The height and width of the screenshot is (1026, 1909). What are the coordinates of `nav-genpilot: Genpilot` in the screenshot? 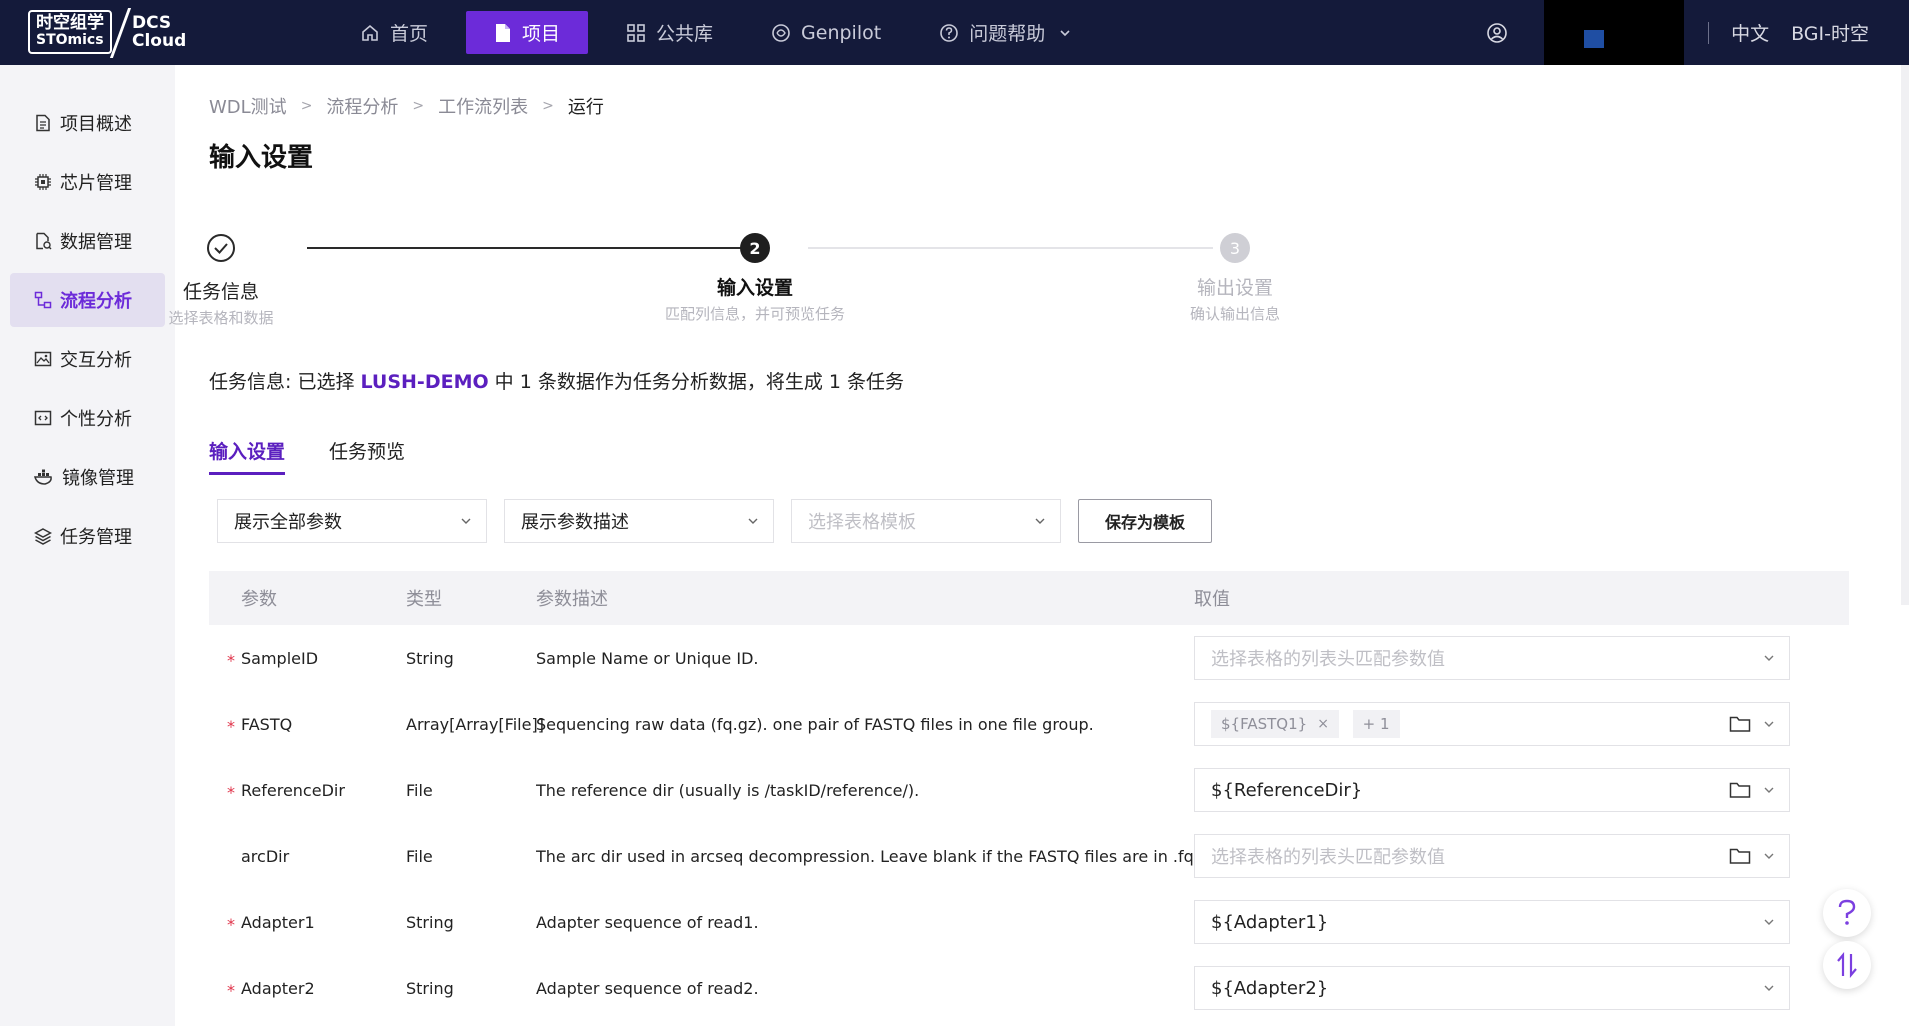 It's located at (826, 32).